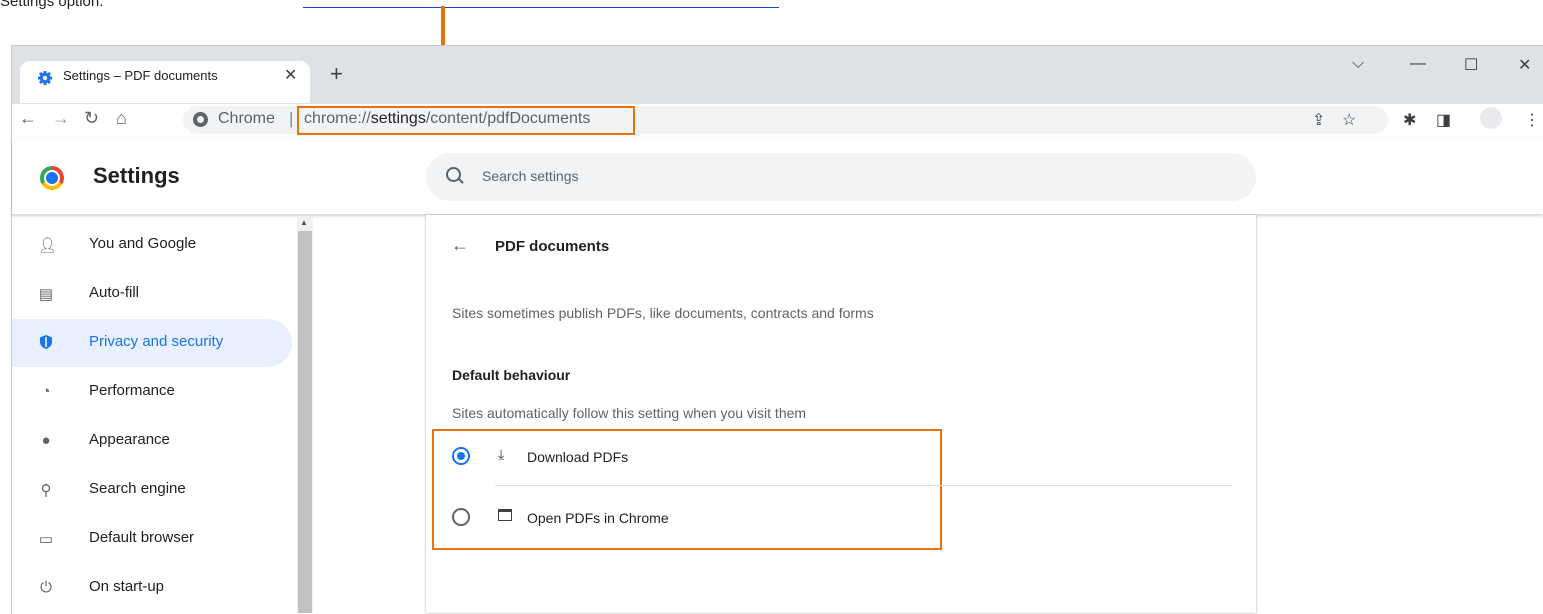  What do you see at coordinates (336, 74) in the screenshot?
I see `new-tab-button: +` at bounding box center [336, 74].